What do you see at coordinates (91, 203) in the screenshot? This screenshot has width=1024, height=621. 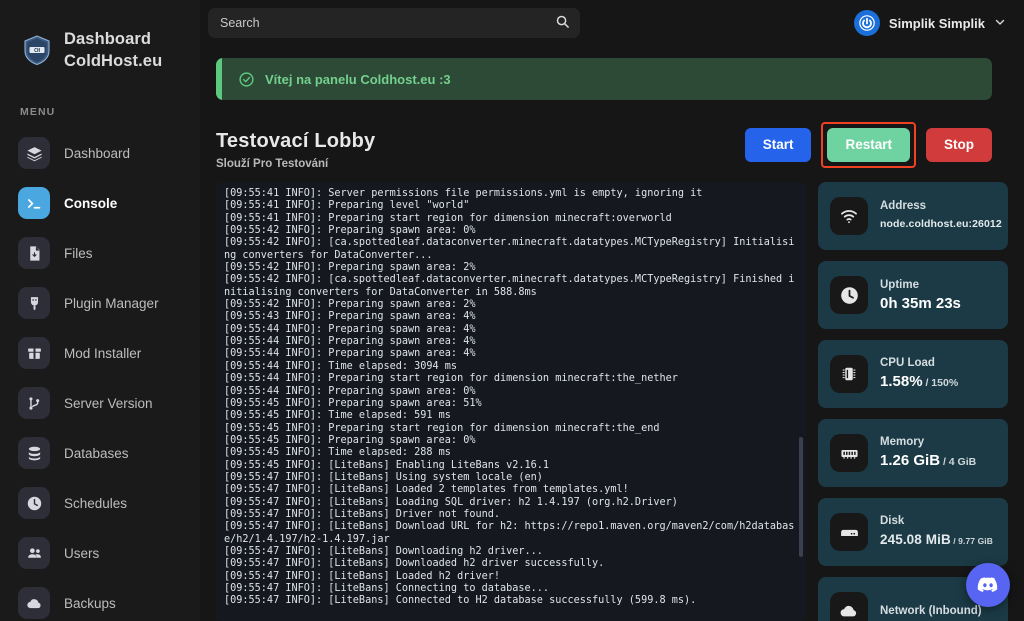 I see `sidebar-item-label: Console` at bounding box center [91, 203].